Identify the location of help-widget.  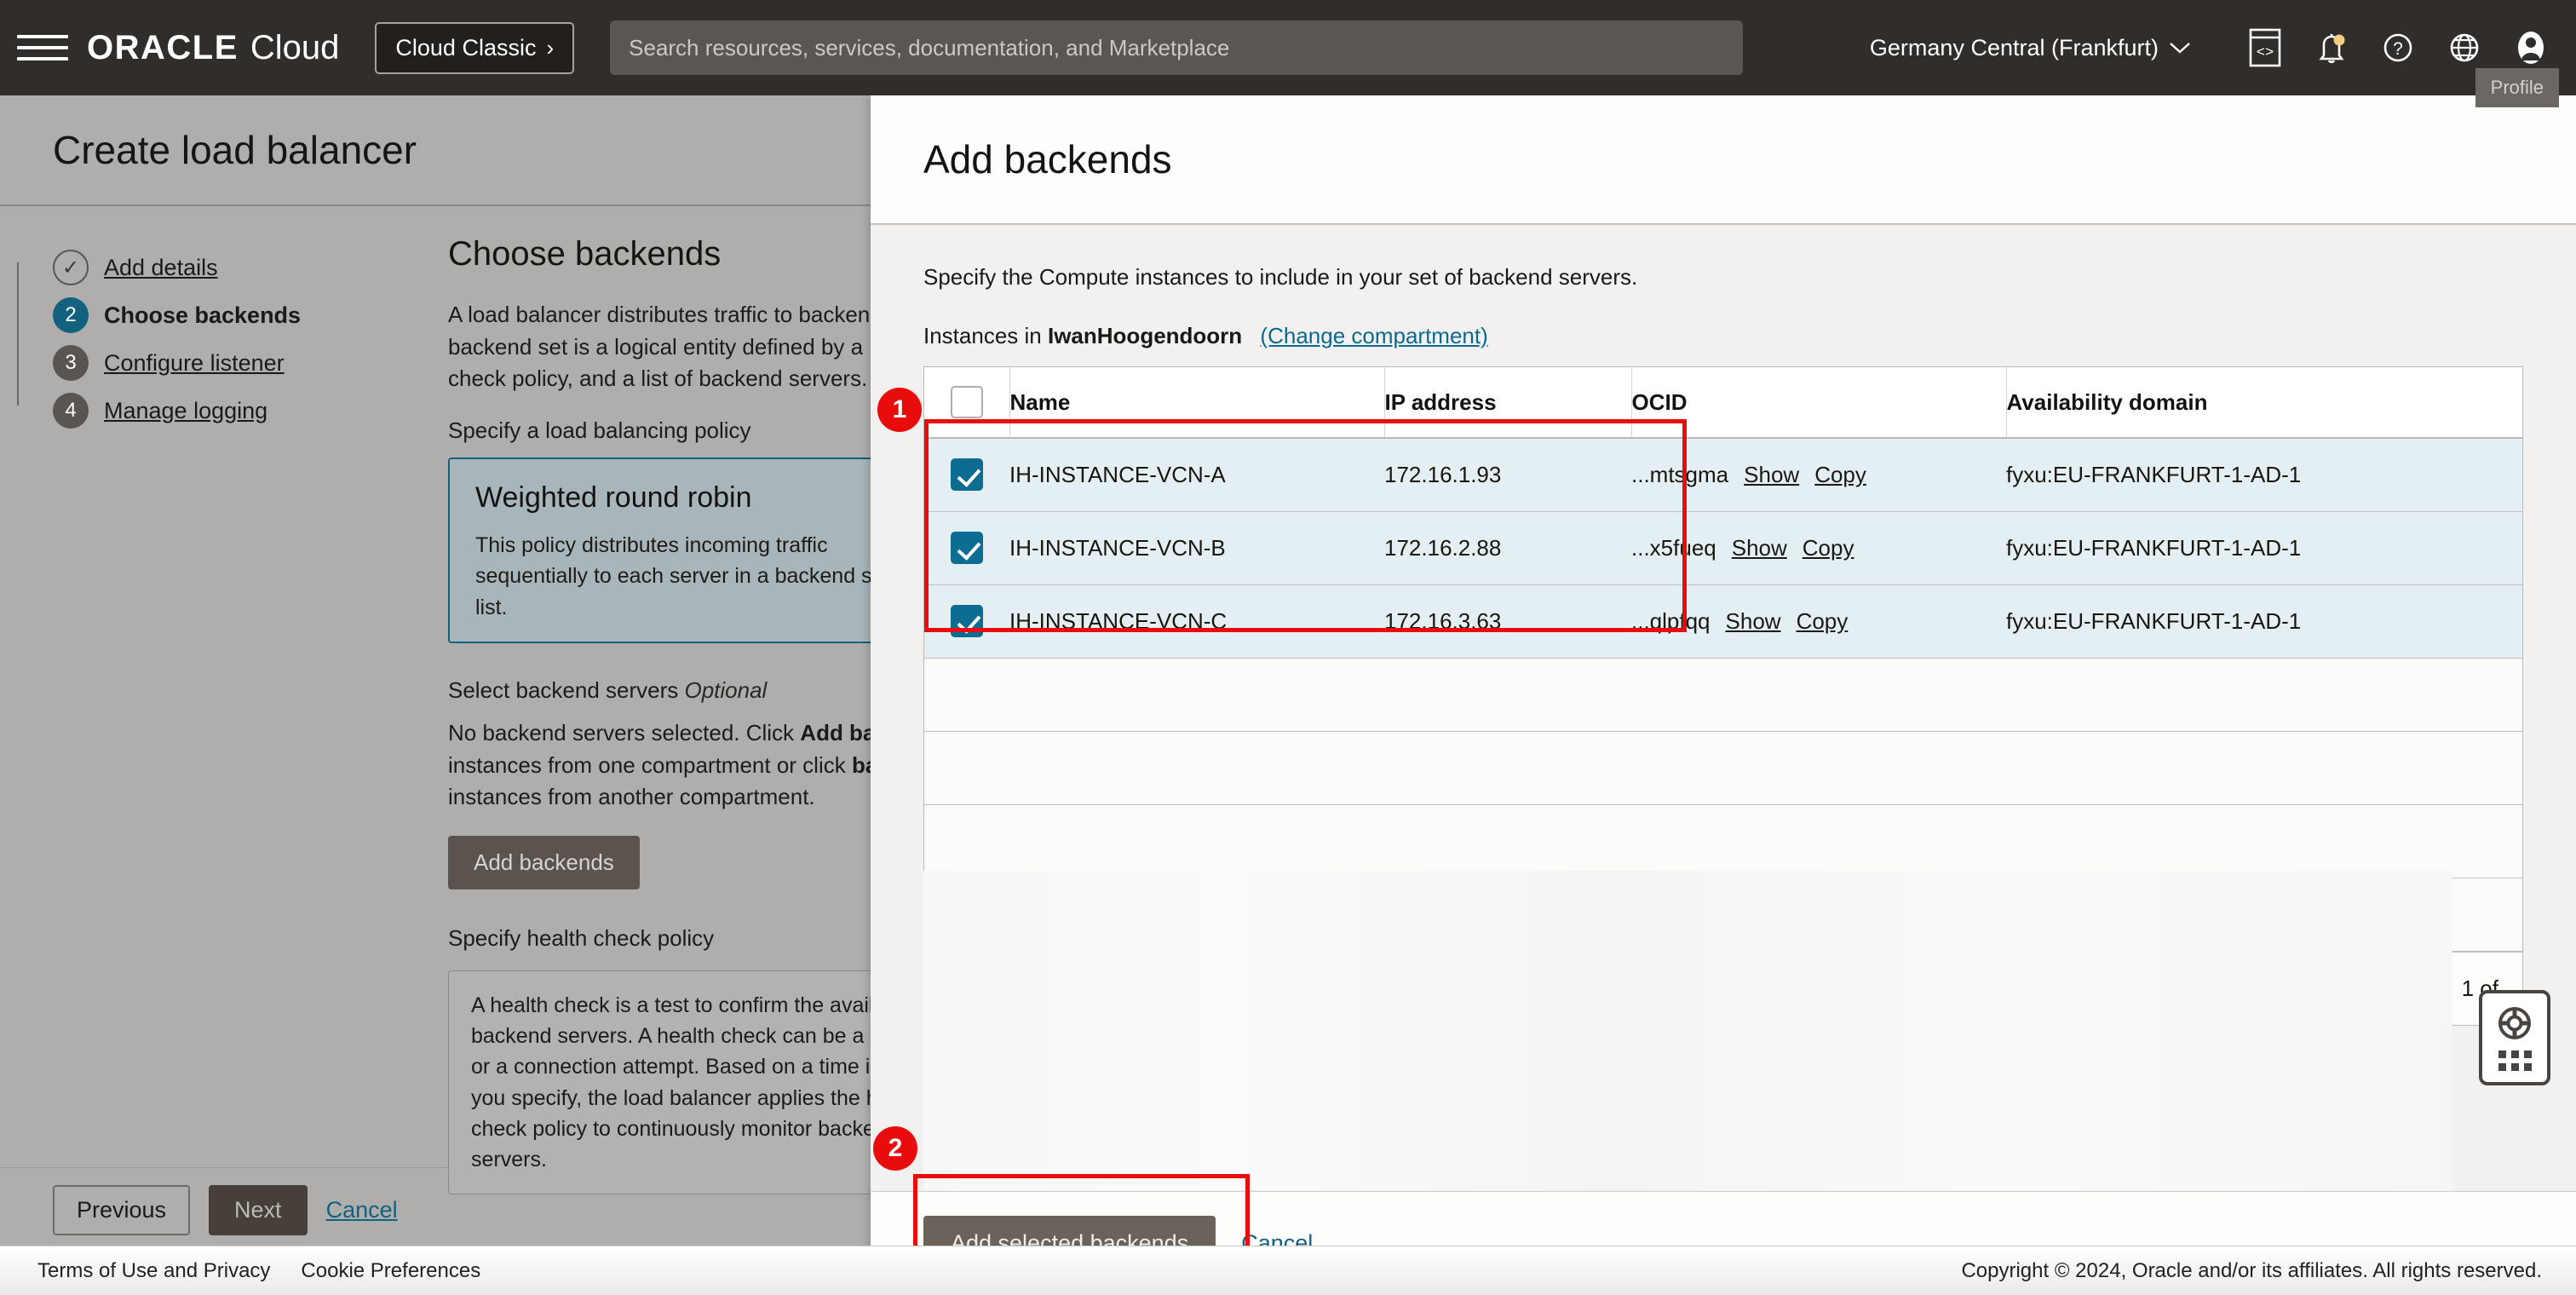
(2515, 1037).